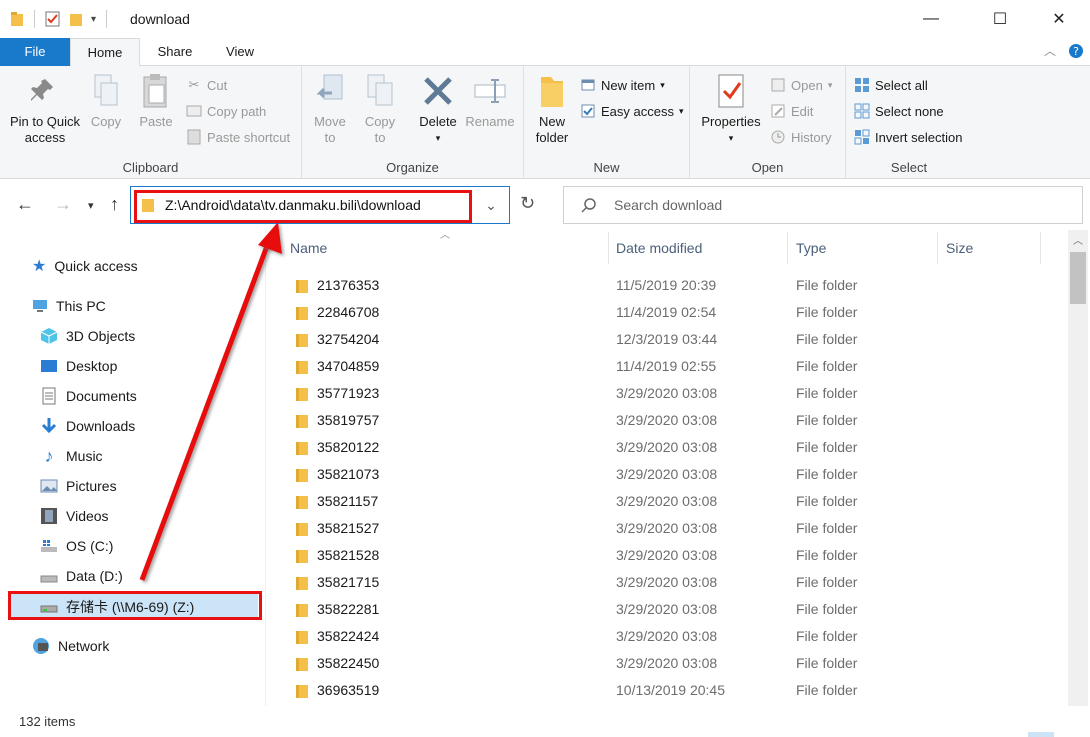 The width and height of the screenshot is (1090, 737). What do you see at coordinates (666, 636) in the screenshot?
I see `file-row: 35822424 3/29/2020 03:08 File folder` at bounding box center [666, 636].